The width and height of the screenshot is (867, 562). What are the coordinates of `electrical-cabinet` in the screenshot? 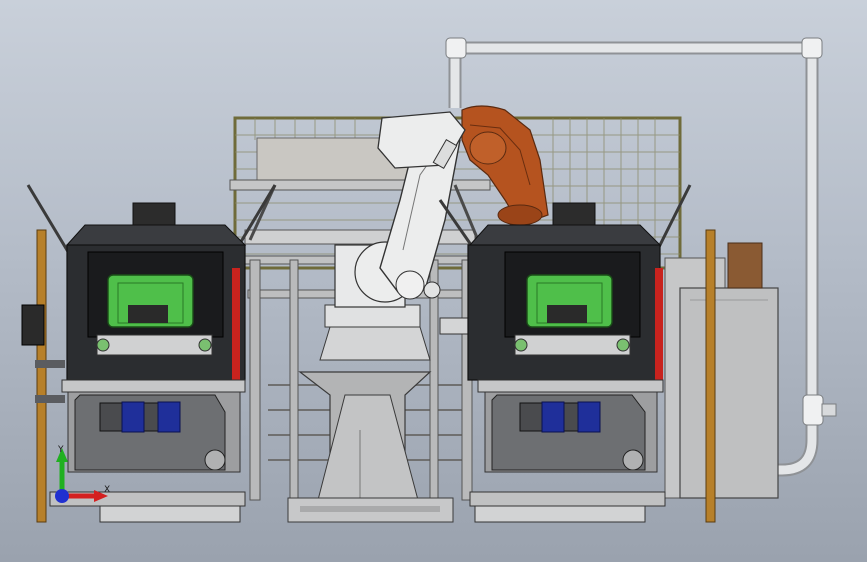 It's located at (721, 370).